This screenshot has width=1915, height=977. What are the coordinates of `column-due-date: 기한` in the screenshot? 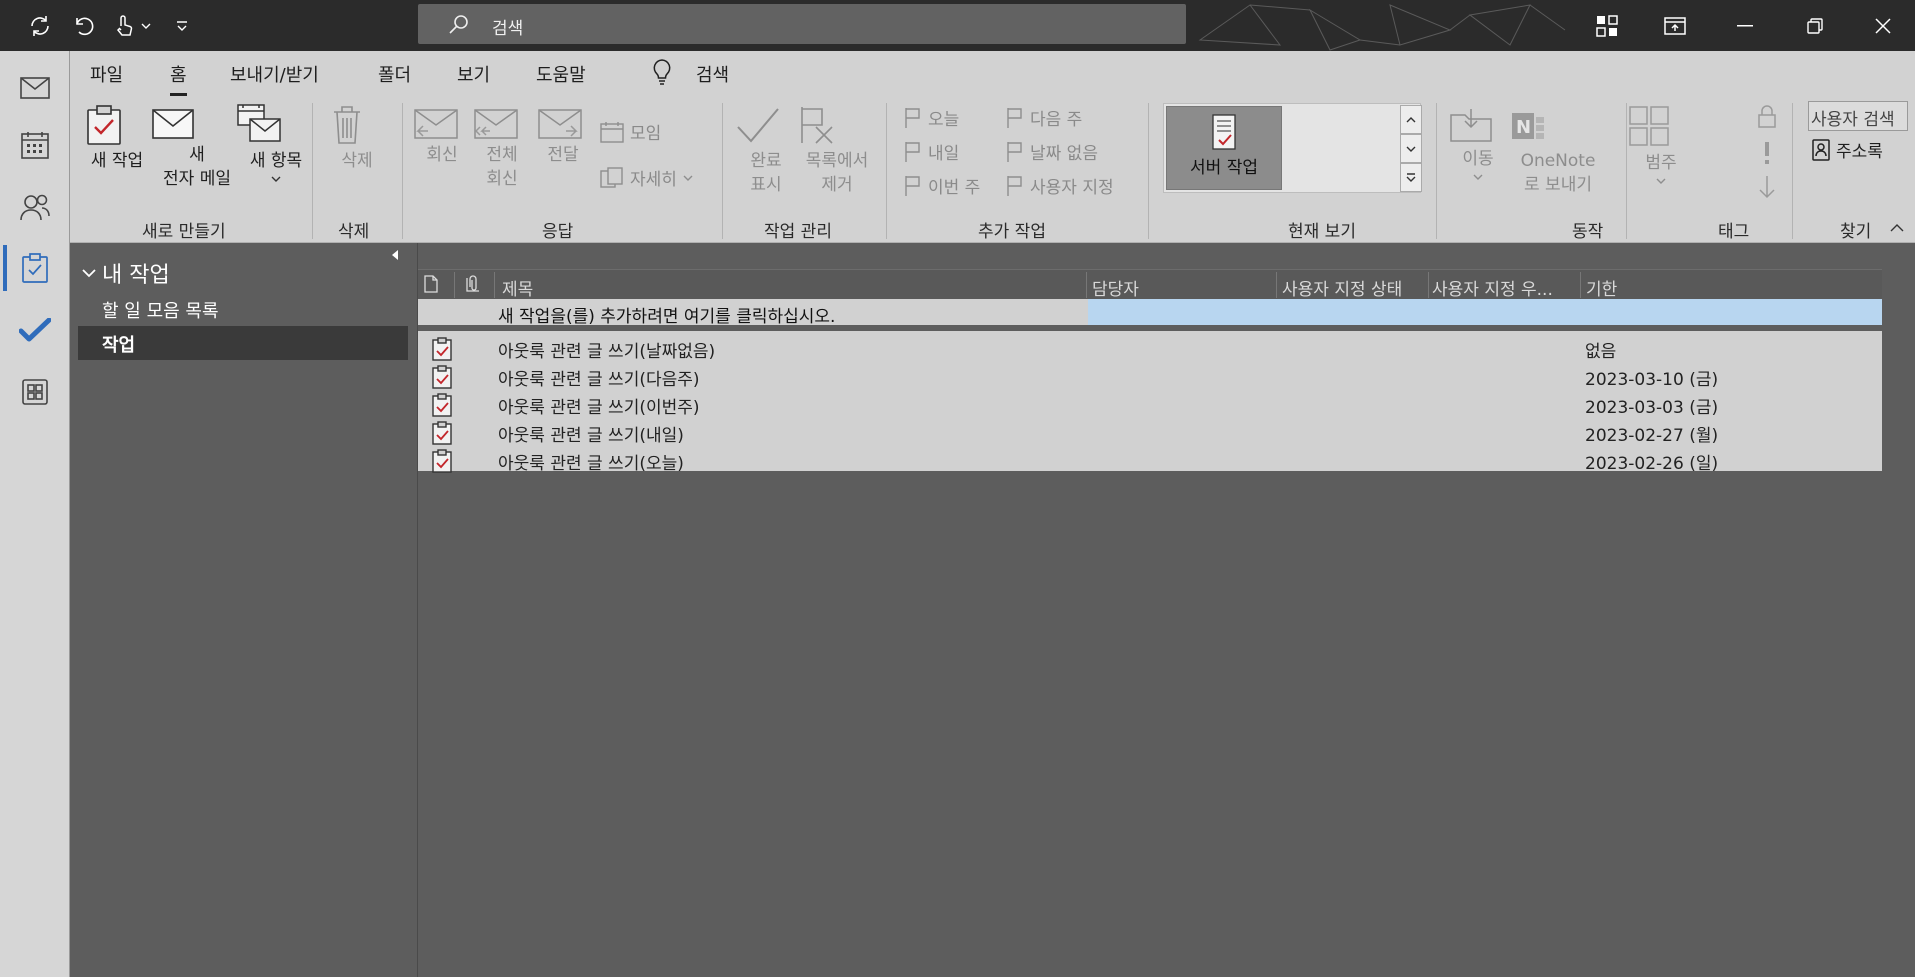 It's located at (1601, 287).